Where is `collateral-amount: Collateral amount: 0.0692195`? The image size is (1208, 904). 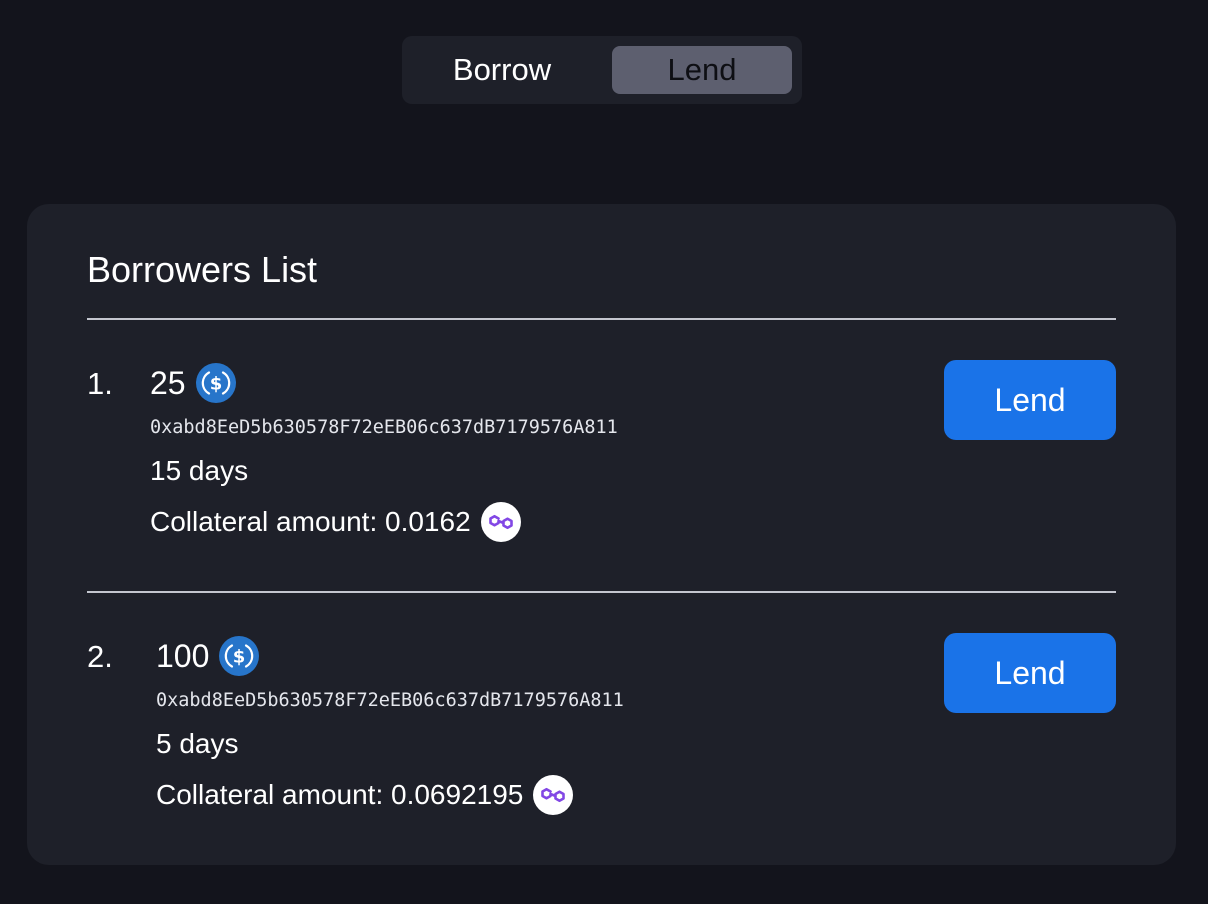
collateral-amount: Collateral amount: 0.0692195 is located at coordinates (340, 794).